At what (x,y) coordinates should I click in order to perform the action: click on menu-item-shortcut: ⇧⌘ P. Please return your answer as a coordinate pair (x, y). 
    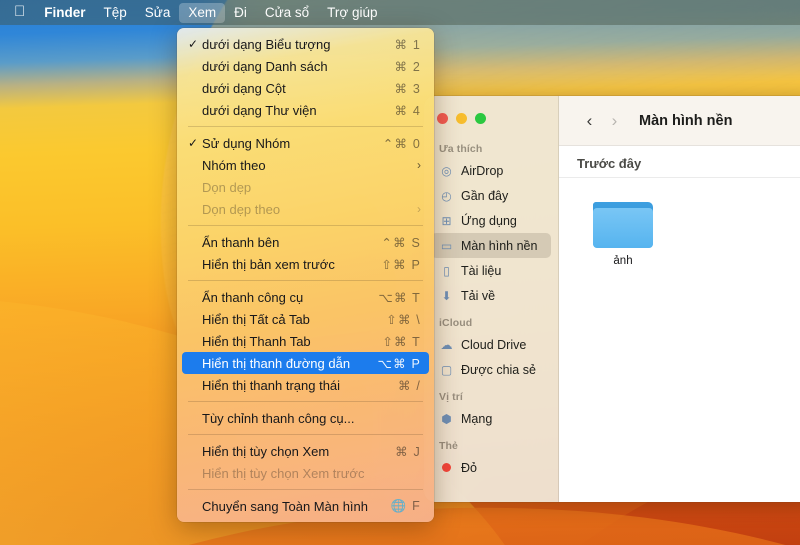
    Looking at the image, I should click on (401, 264).